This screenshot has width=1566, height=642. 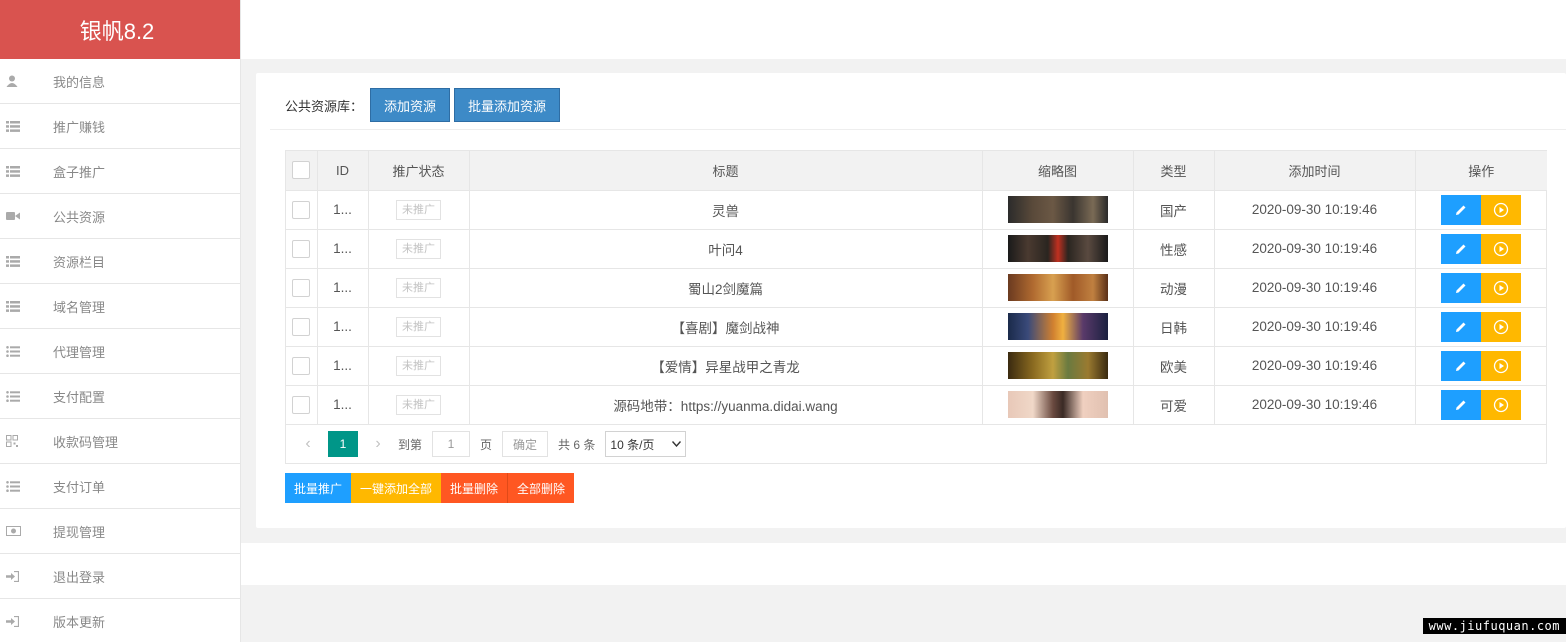 I want to click on row-type: 欧美, so click(x=1174, y=366).